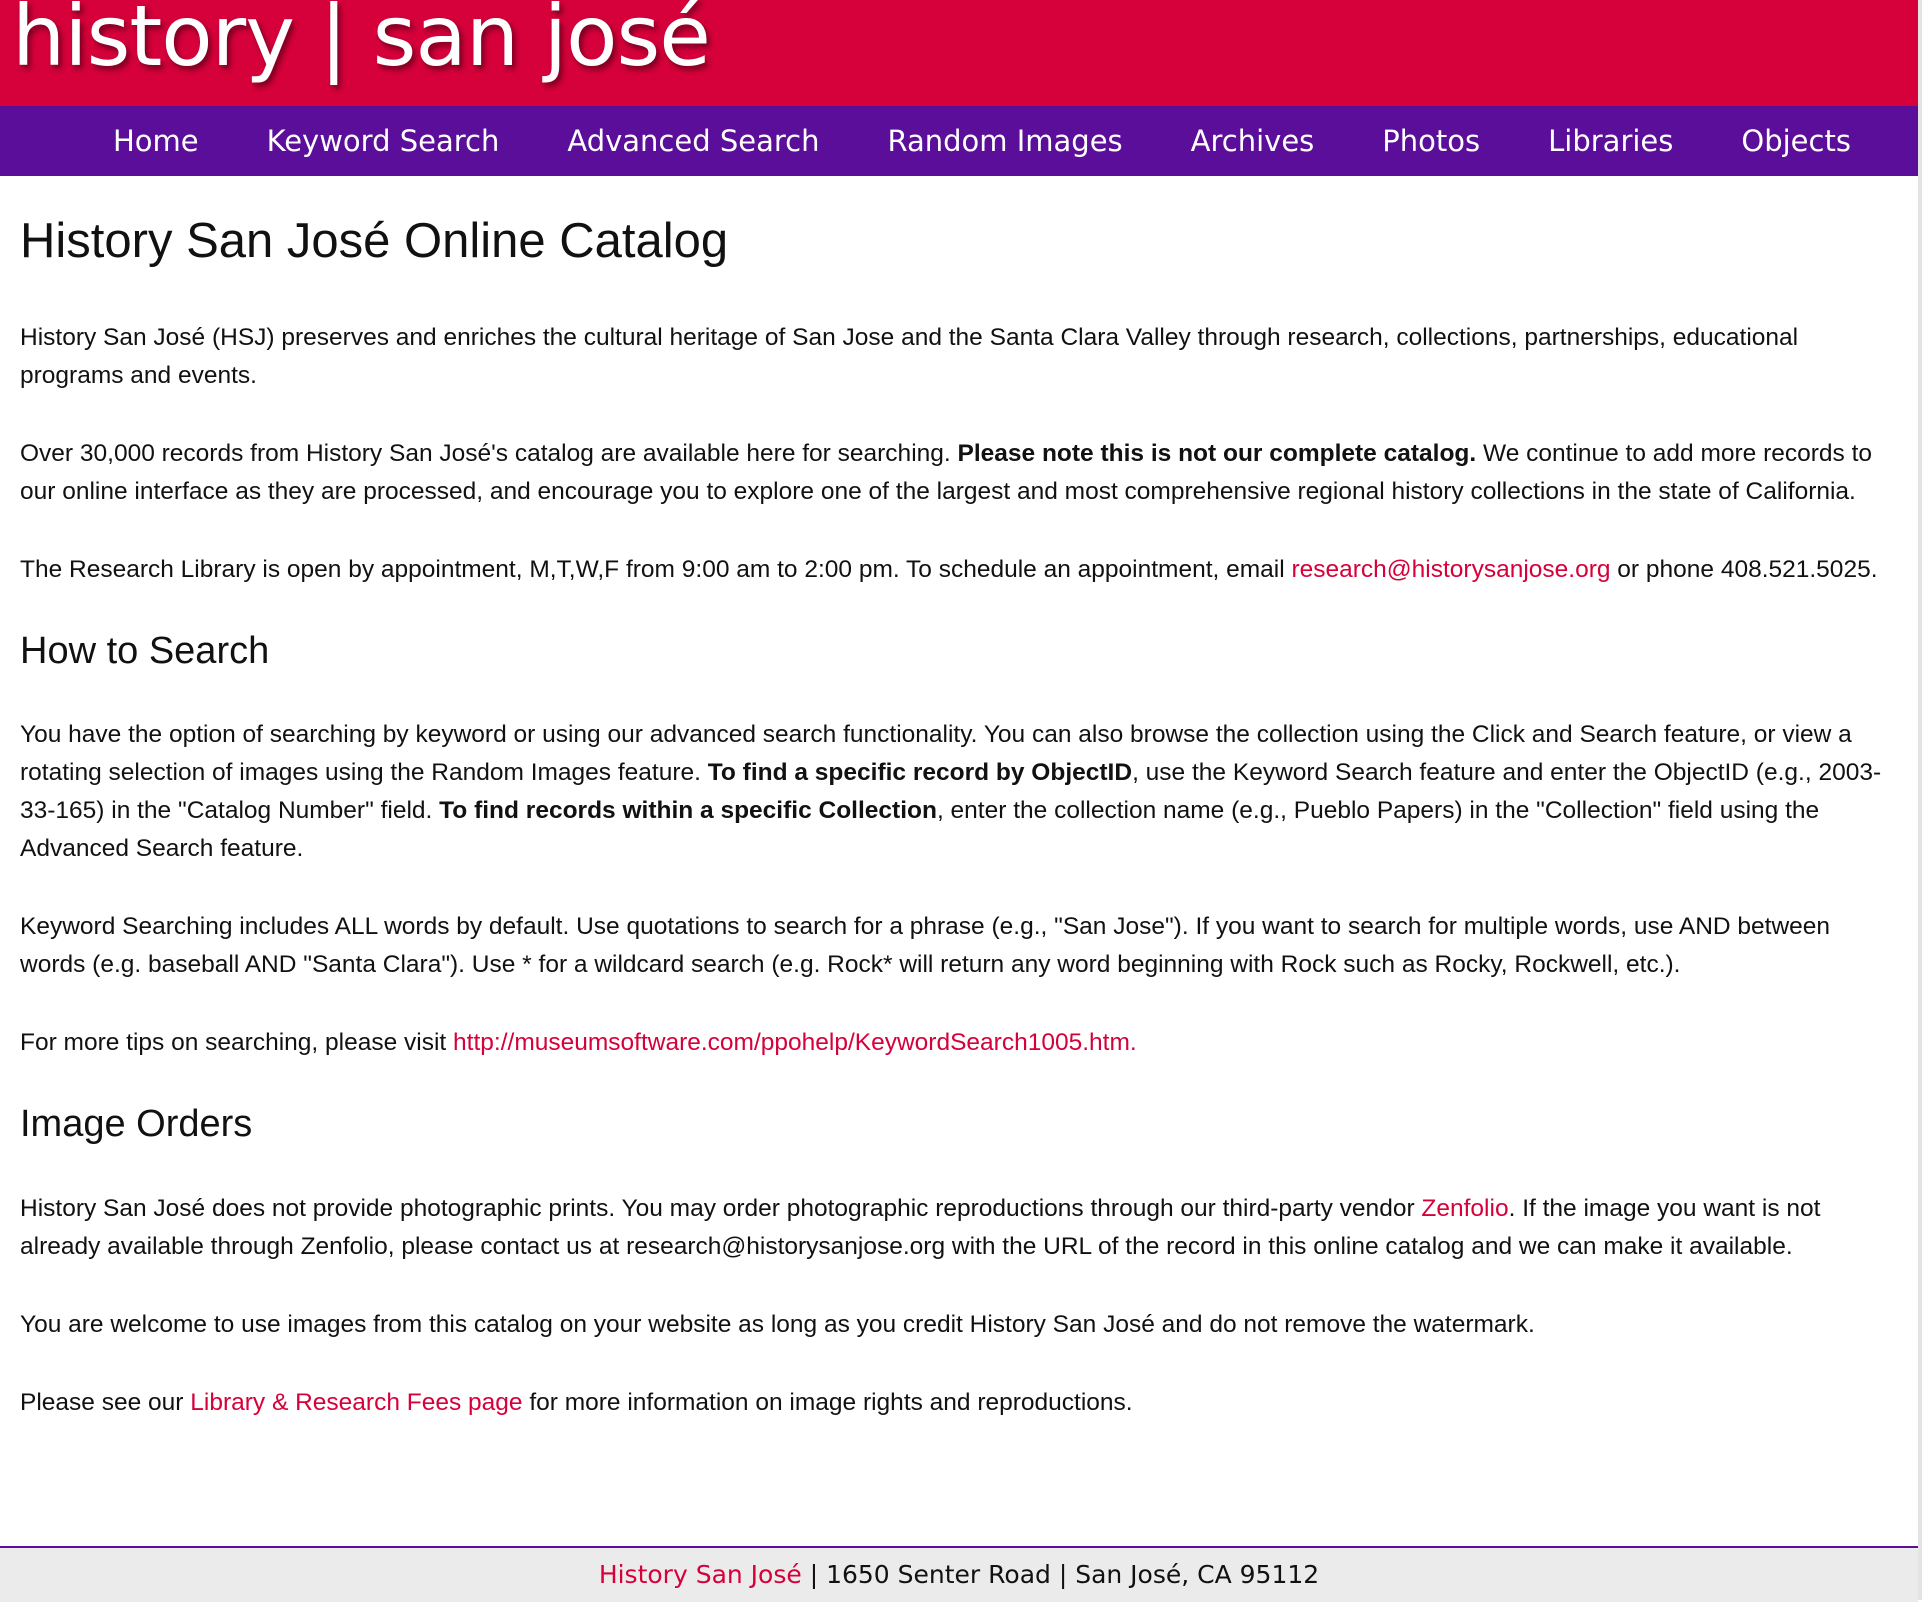  What do you see at coordinates (145, 650) in the screenshot?
I see `how-to-search-heading: How to Search` at bounding box center [145, 650].